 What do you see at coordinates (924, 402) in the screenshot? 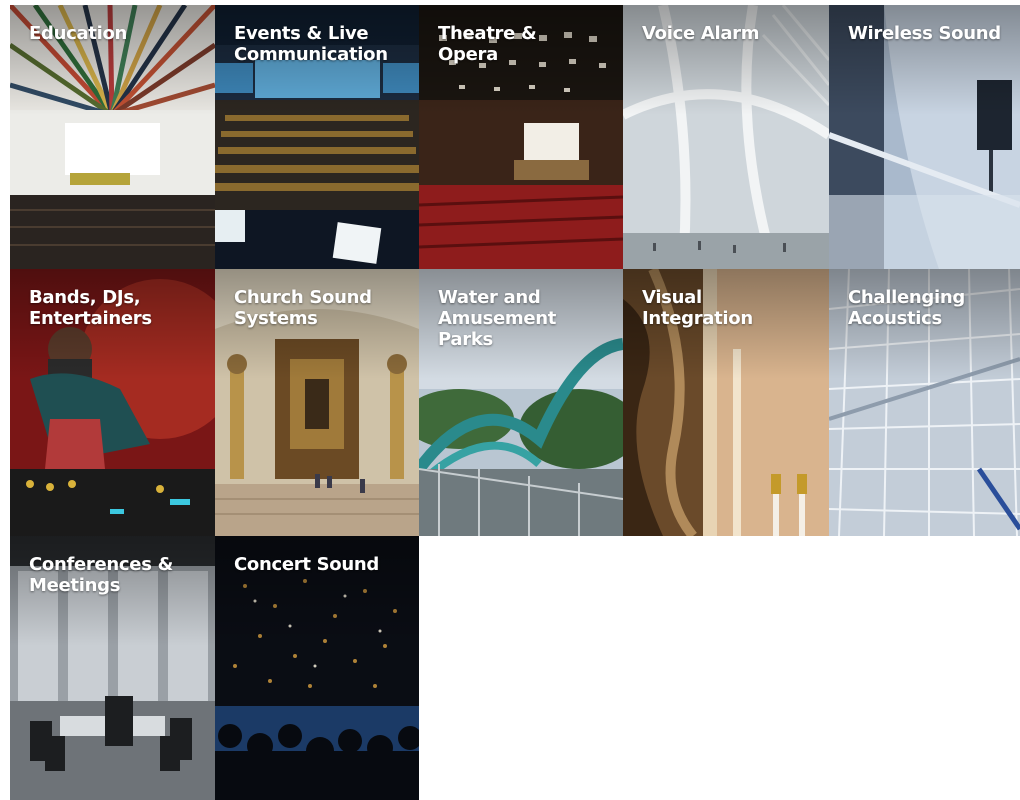
I see `tile-challenging-acoustics: Challenging Acoustics` at bounding box center [924, 402].